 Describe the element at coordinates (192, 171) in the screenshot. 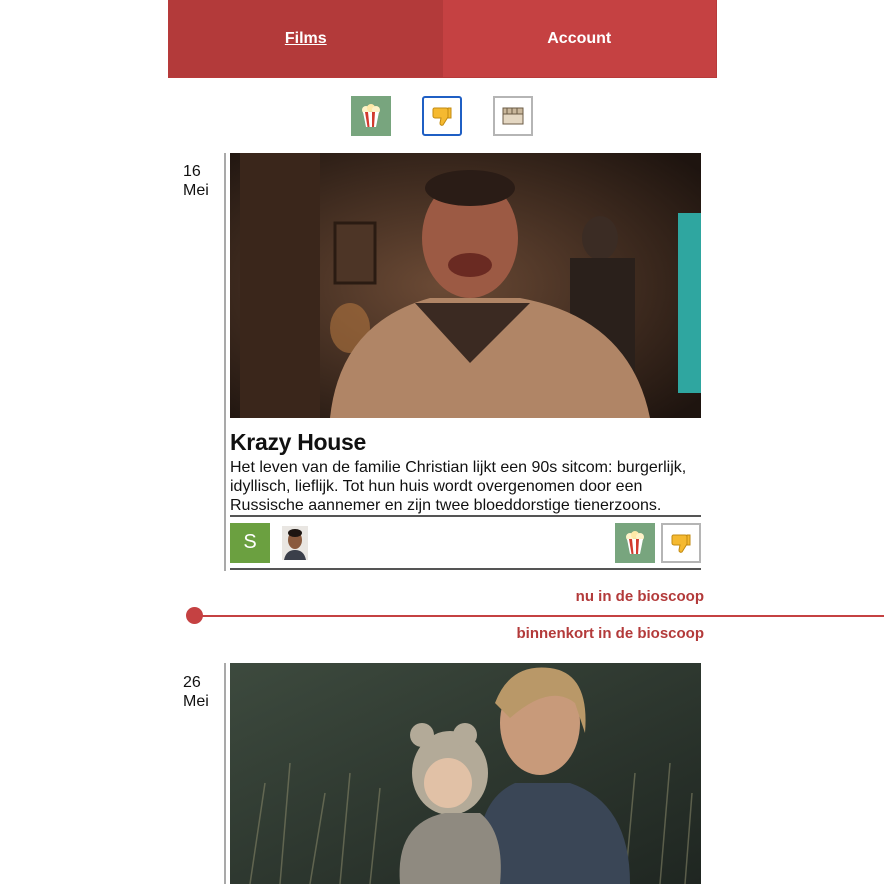

I see `date-day: 16` at that location.